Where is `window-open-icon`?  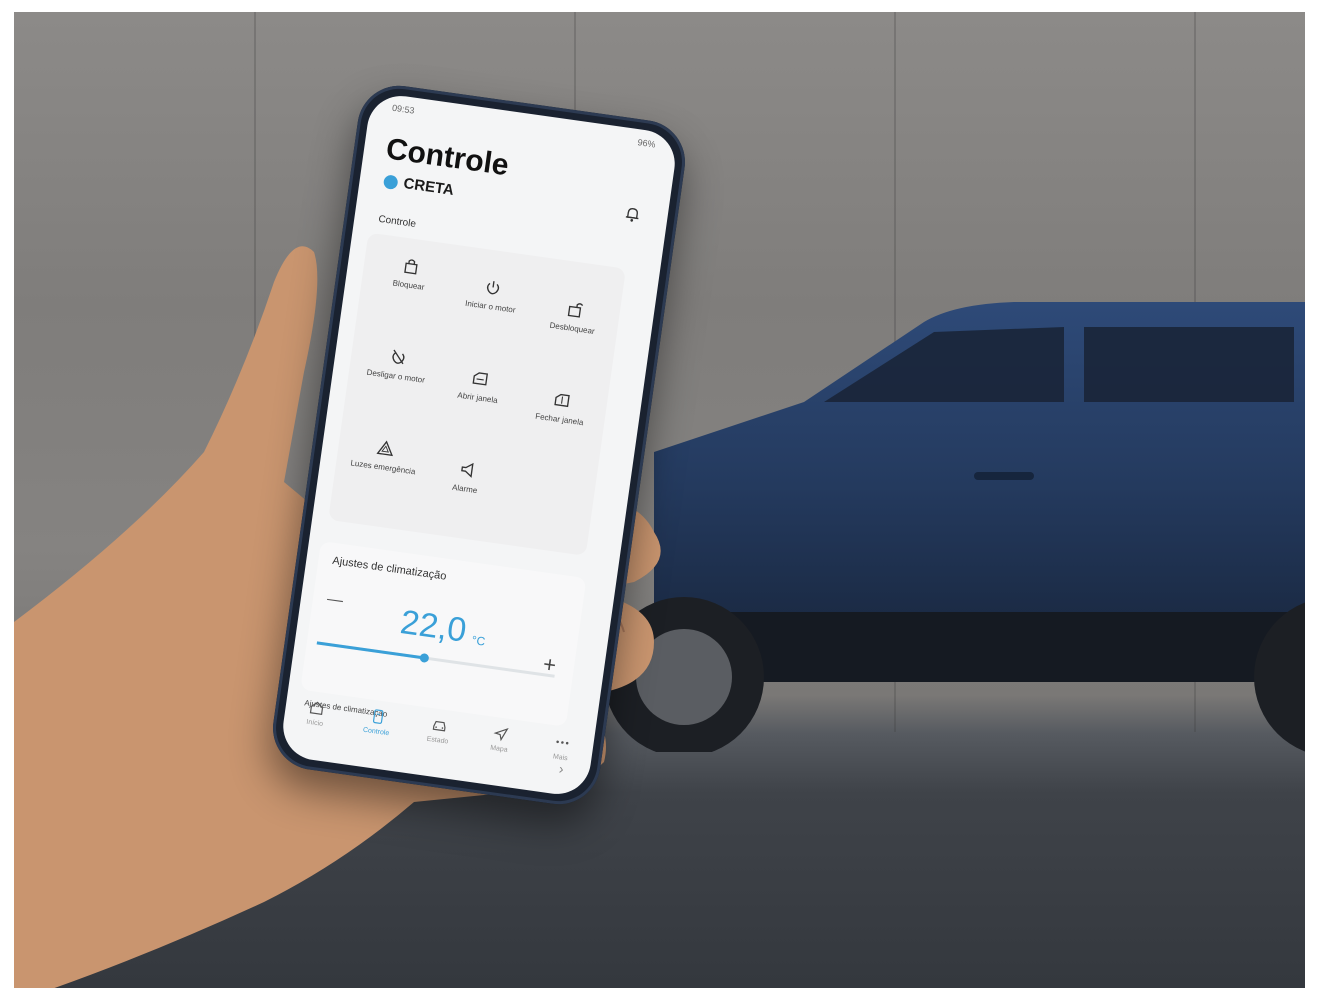 window-open-icon is located at coordinates (480, 379).